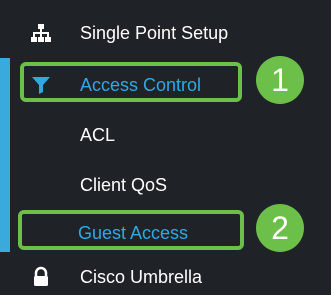 The image size is (331, 295). I want to click on sidebar-item-label: ACL, so click(98, 135).